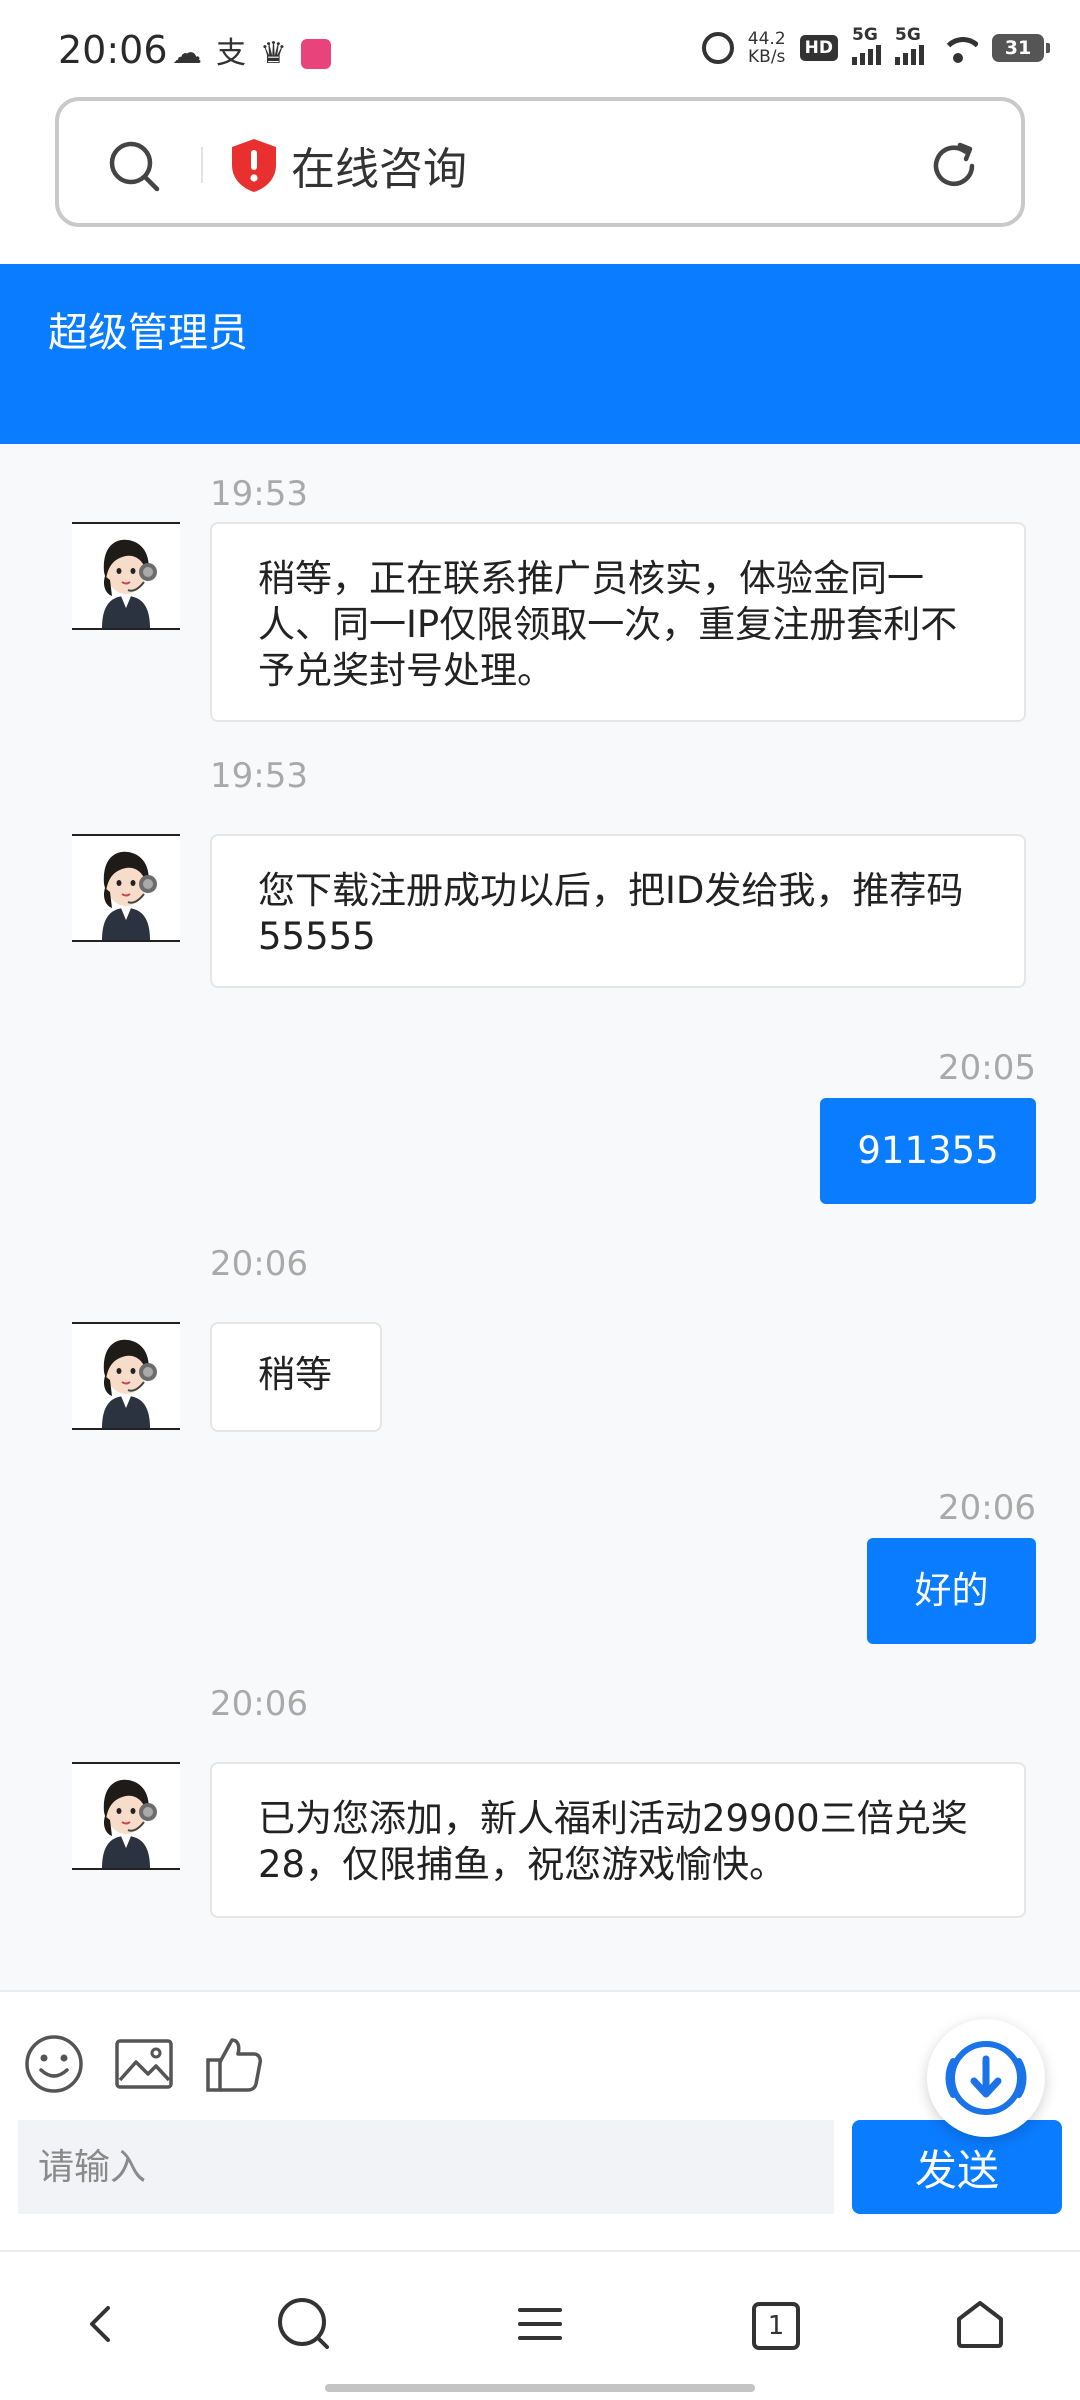 Image resolution: width=1080 pixels, height=2400 pixels. What do you see at coordinates (144, 2066) in the screenshot?
I see `image-icon` at bounding box center [144, 2066].